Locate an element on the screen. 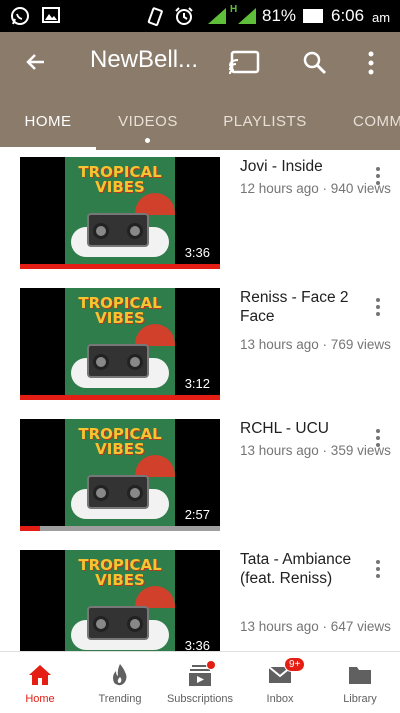  image-icon is located at coordinates (51, 15).